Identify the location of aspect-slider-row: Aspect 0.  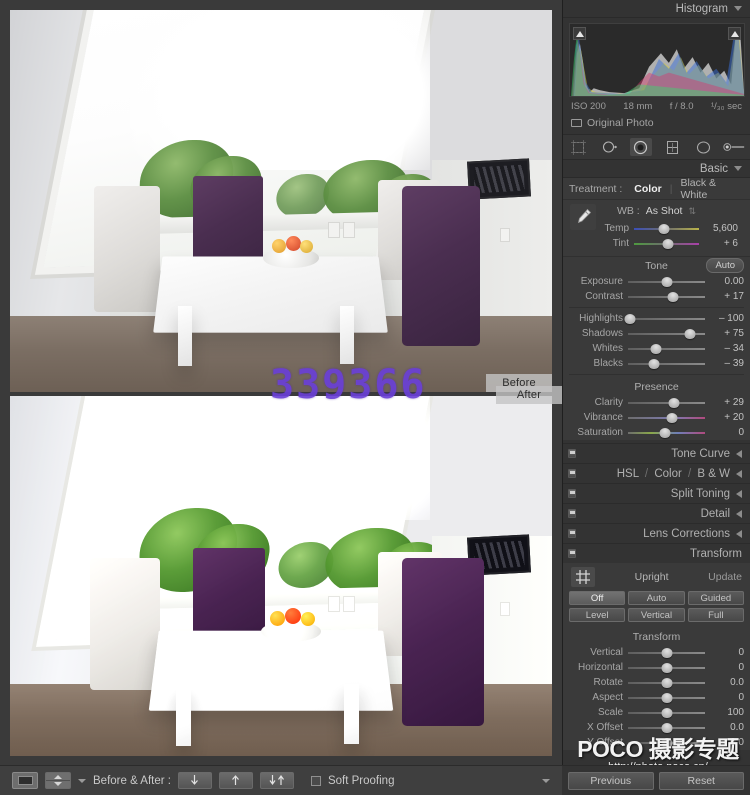
(656, 697).